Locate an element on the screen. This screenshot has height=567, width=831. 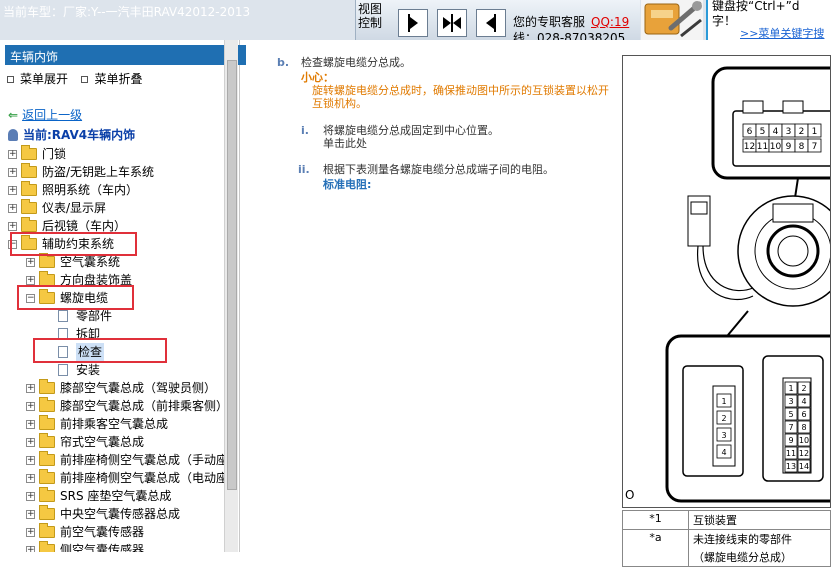
tree-item-knee-airbag-passenger: + 膝部空气囊总成（前排乘客侧） is located at coordinates (125, 406).